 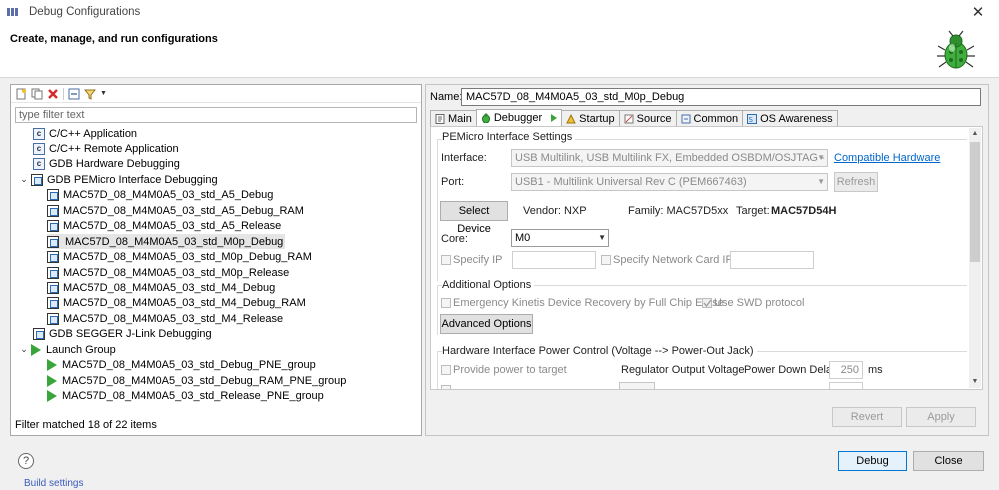 What do you see at coordinates (90, 94) in the screenshot?
I see `filter-config-icon` at bounding box center [90, 94].